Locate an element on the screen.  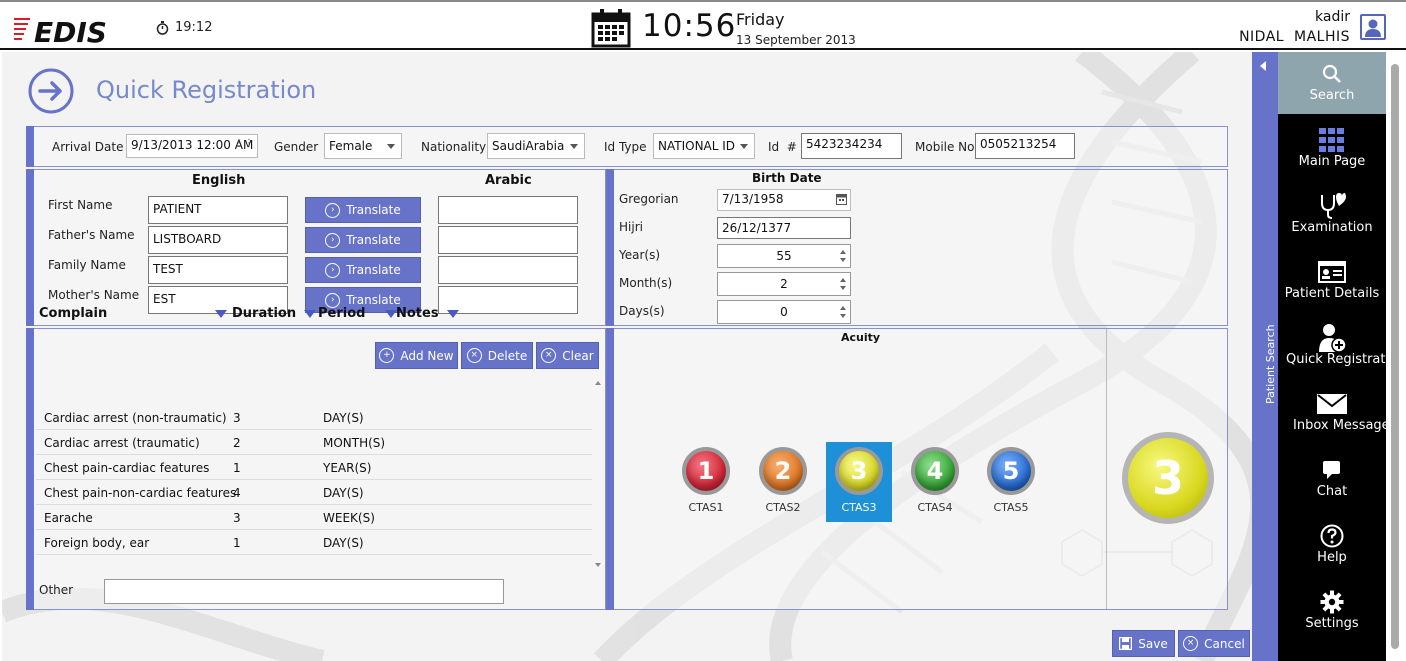
sidebar-item-patient-details: Patient Details is located at coordinates (1332, 281).